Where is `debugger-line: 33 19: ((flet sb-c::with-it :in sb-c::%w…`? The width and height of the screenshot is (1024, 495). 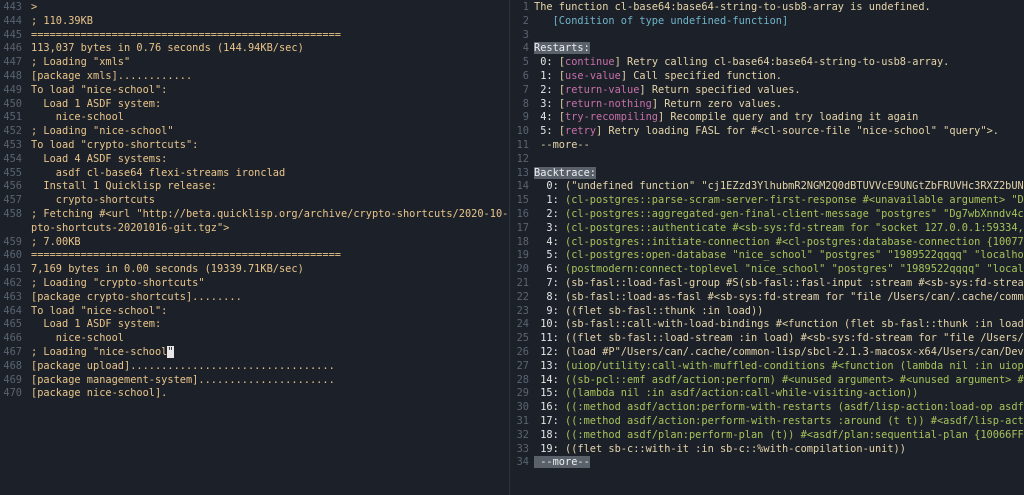 debugger-line: 33 19: ((flet sb-c::with-it :in sb-c::%w… is located at coordinates (767, 450).